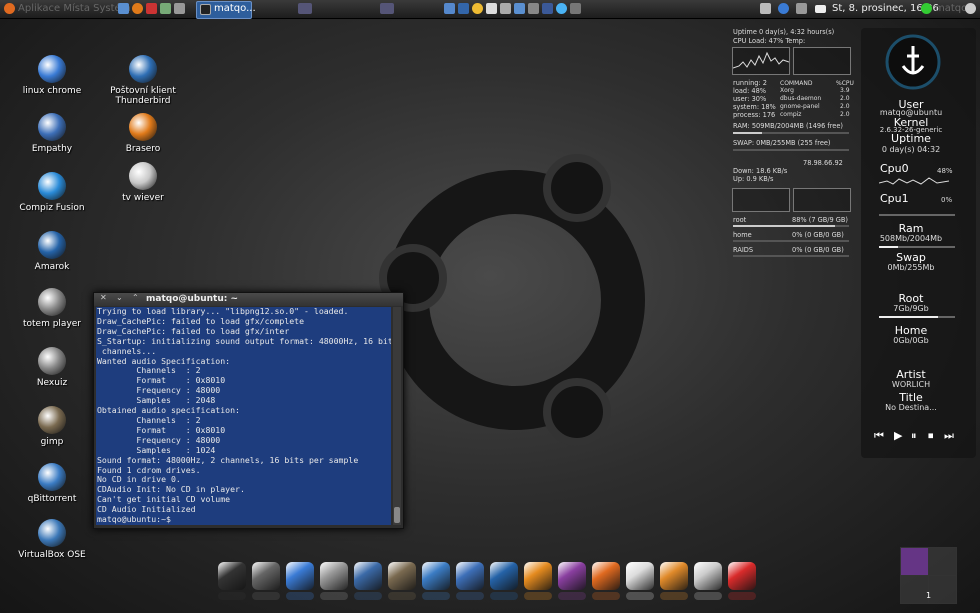  I want to click on uptime-value: 0 day(s) 04:32, so click(911, 149).